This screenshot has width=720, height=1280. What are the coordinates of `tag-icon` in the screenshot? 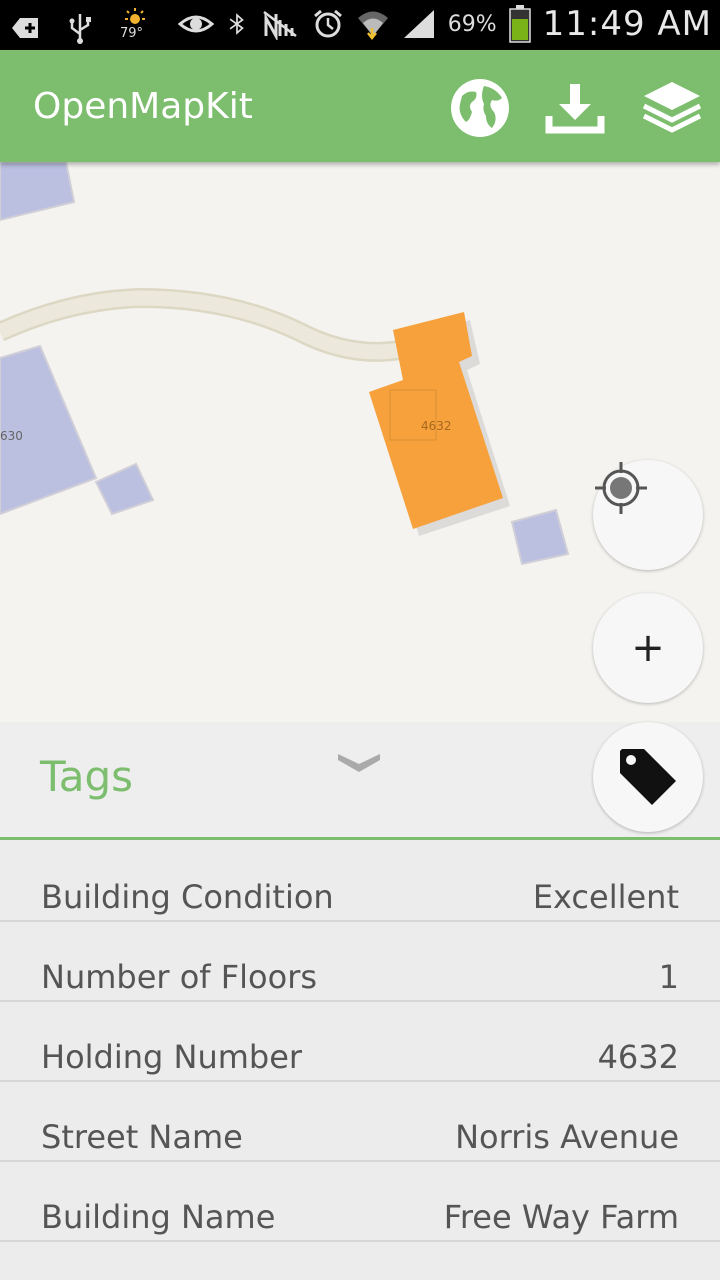 It's located at (648, 777).